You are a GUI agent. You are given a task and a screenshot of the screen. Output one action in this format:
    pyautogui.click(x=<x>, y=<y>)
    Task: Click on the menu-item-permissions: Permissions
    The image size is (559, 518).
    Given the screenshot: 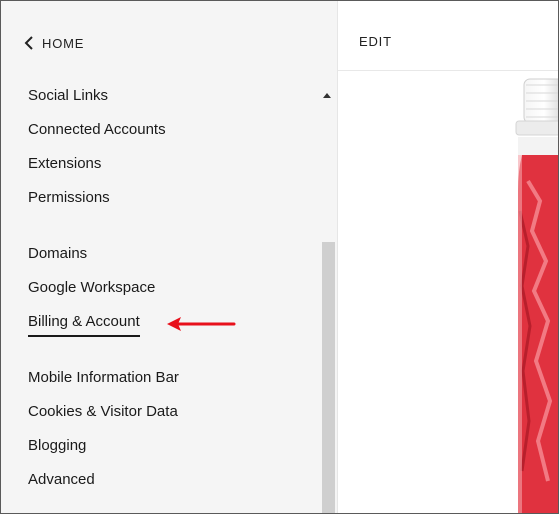 What is the action you would take?
    pyautogui.click(x=69, y=198)
    